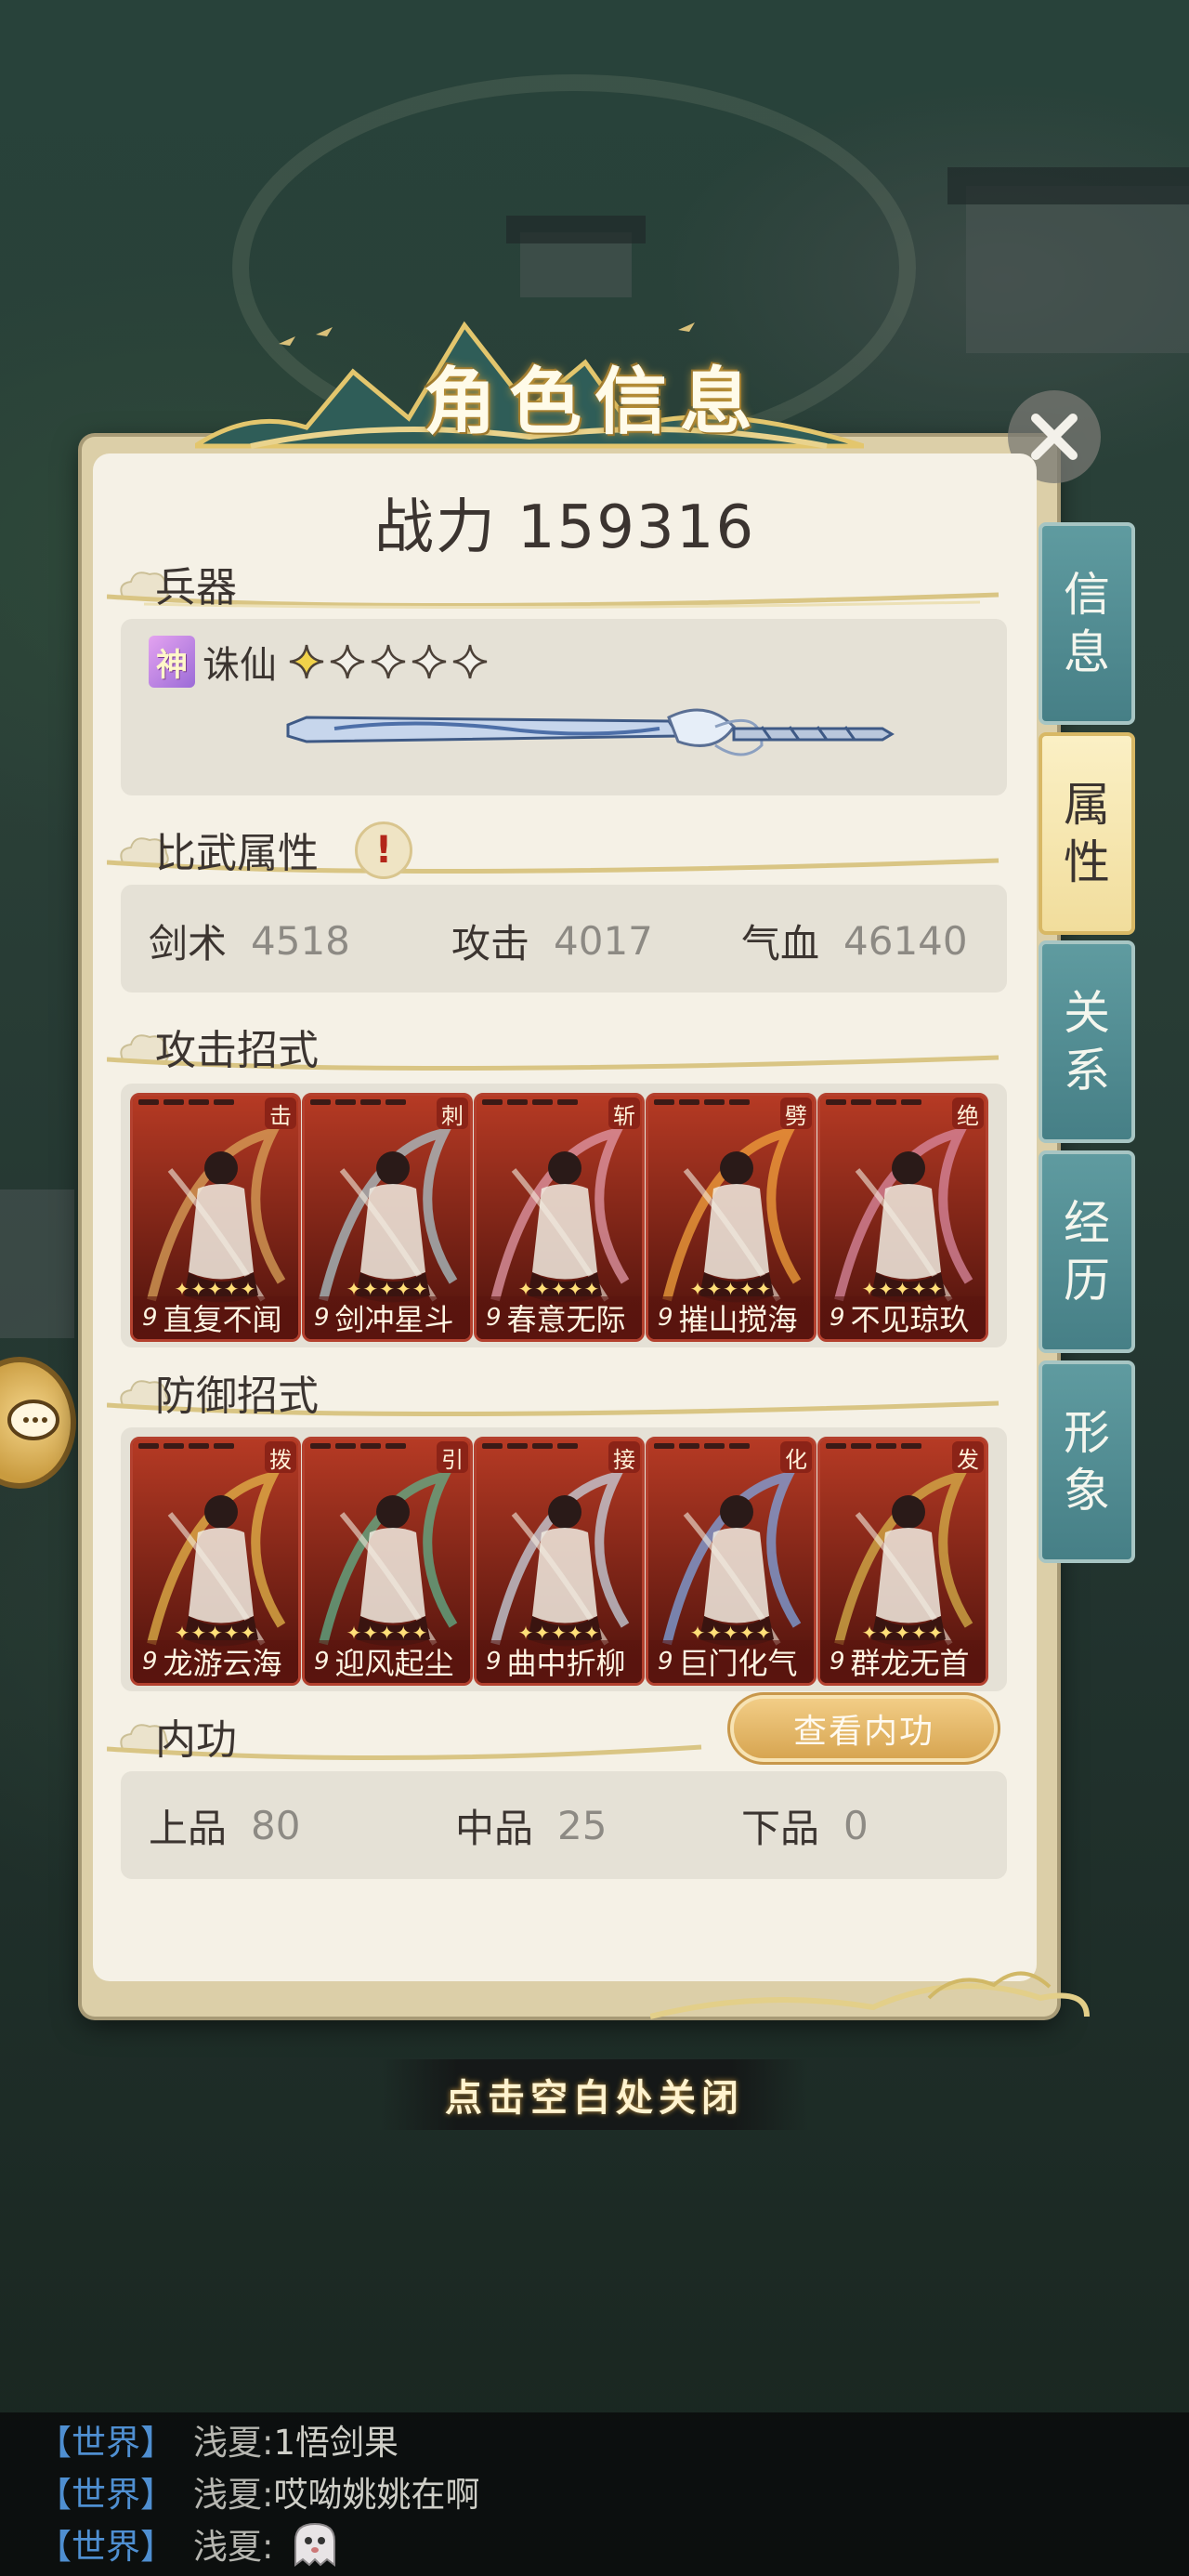 The image size is (1189, 2576). I want to click on tab-relations: 关系, so click(1087, 1041).